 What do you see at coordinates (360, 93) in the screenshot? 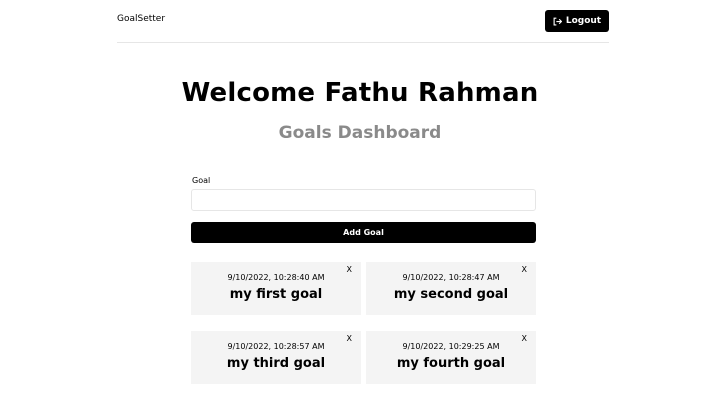
I see `welcome-heading: Welcome Fathu Rahman` at bounding box center [360, 93].